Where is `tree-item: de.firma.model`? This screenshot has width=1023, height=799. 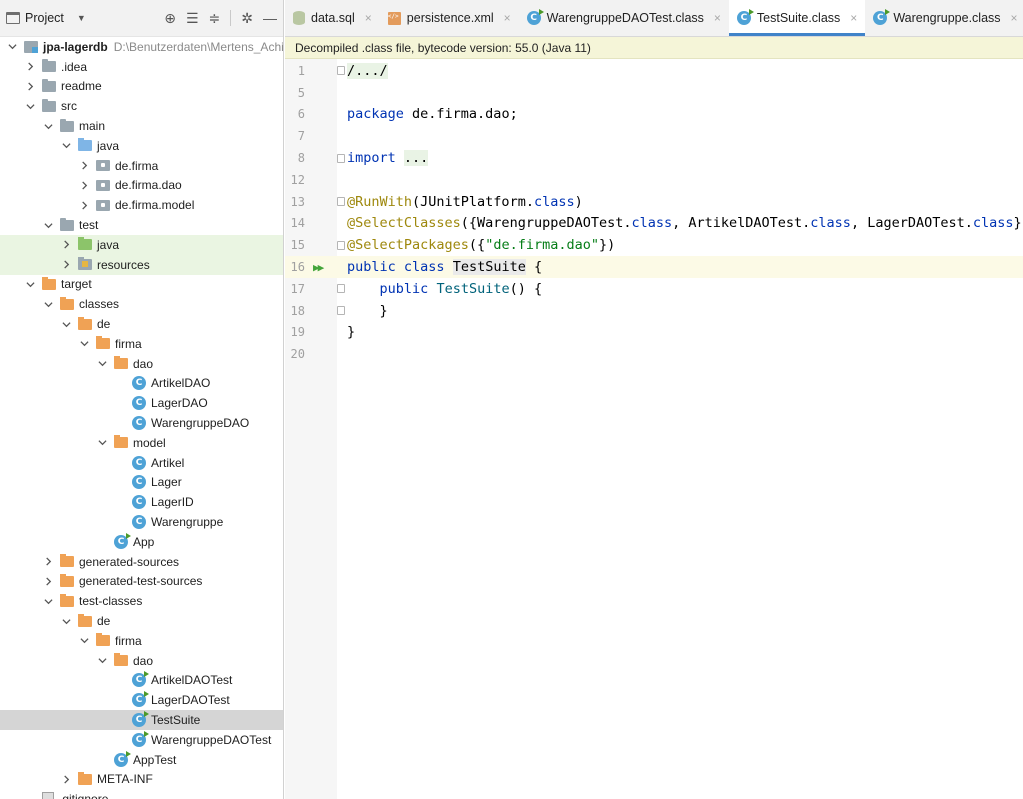 tree-item: de.firma.model is located at coordinates (141, 205).